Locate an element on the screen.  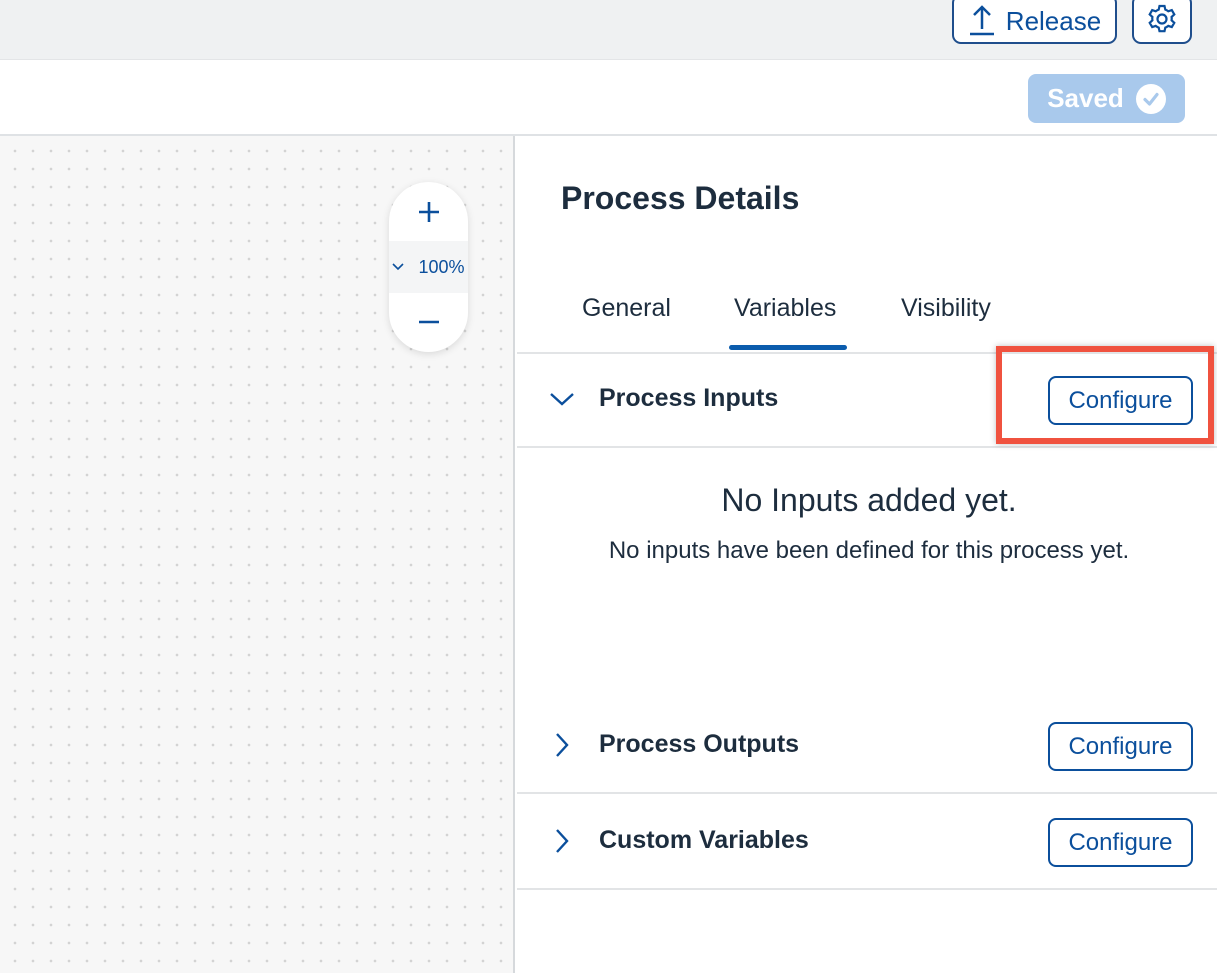
configure-outputs-button: Configure is located at coordinates (1120, 746).